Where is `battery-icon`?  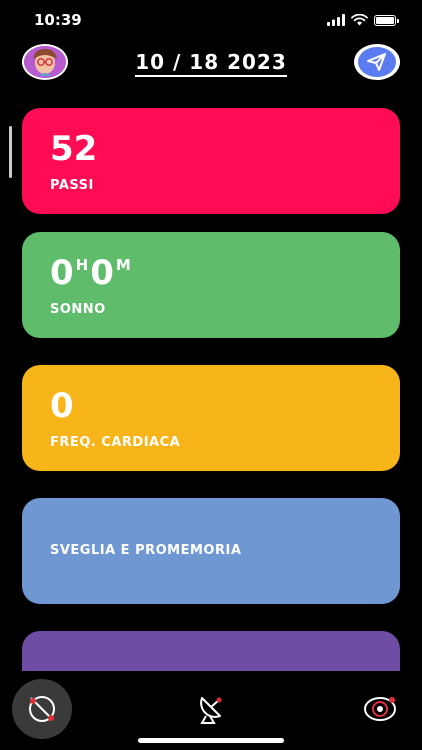 battery-icon is located at coordinates (386, 20).